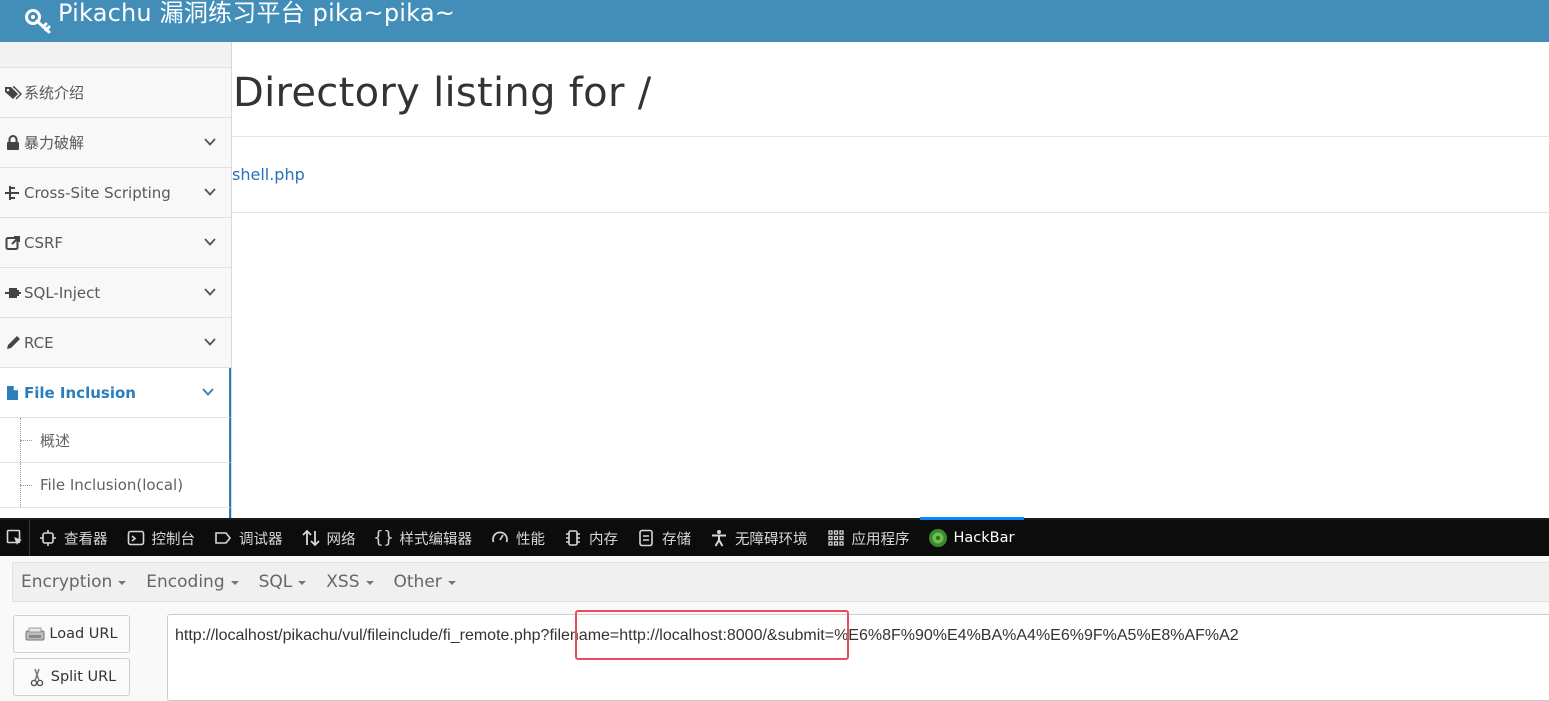  I want to click on sitemap-icon, so click(13, 193).